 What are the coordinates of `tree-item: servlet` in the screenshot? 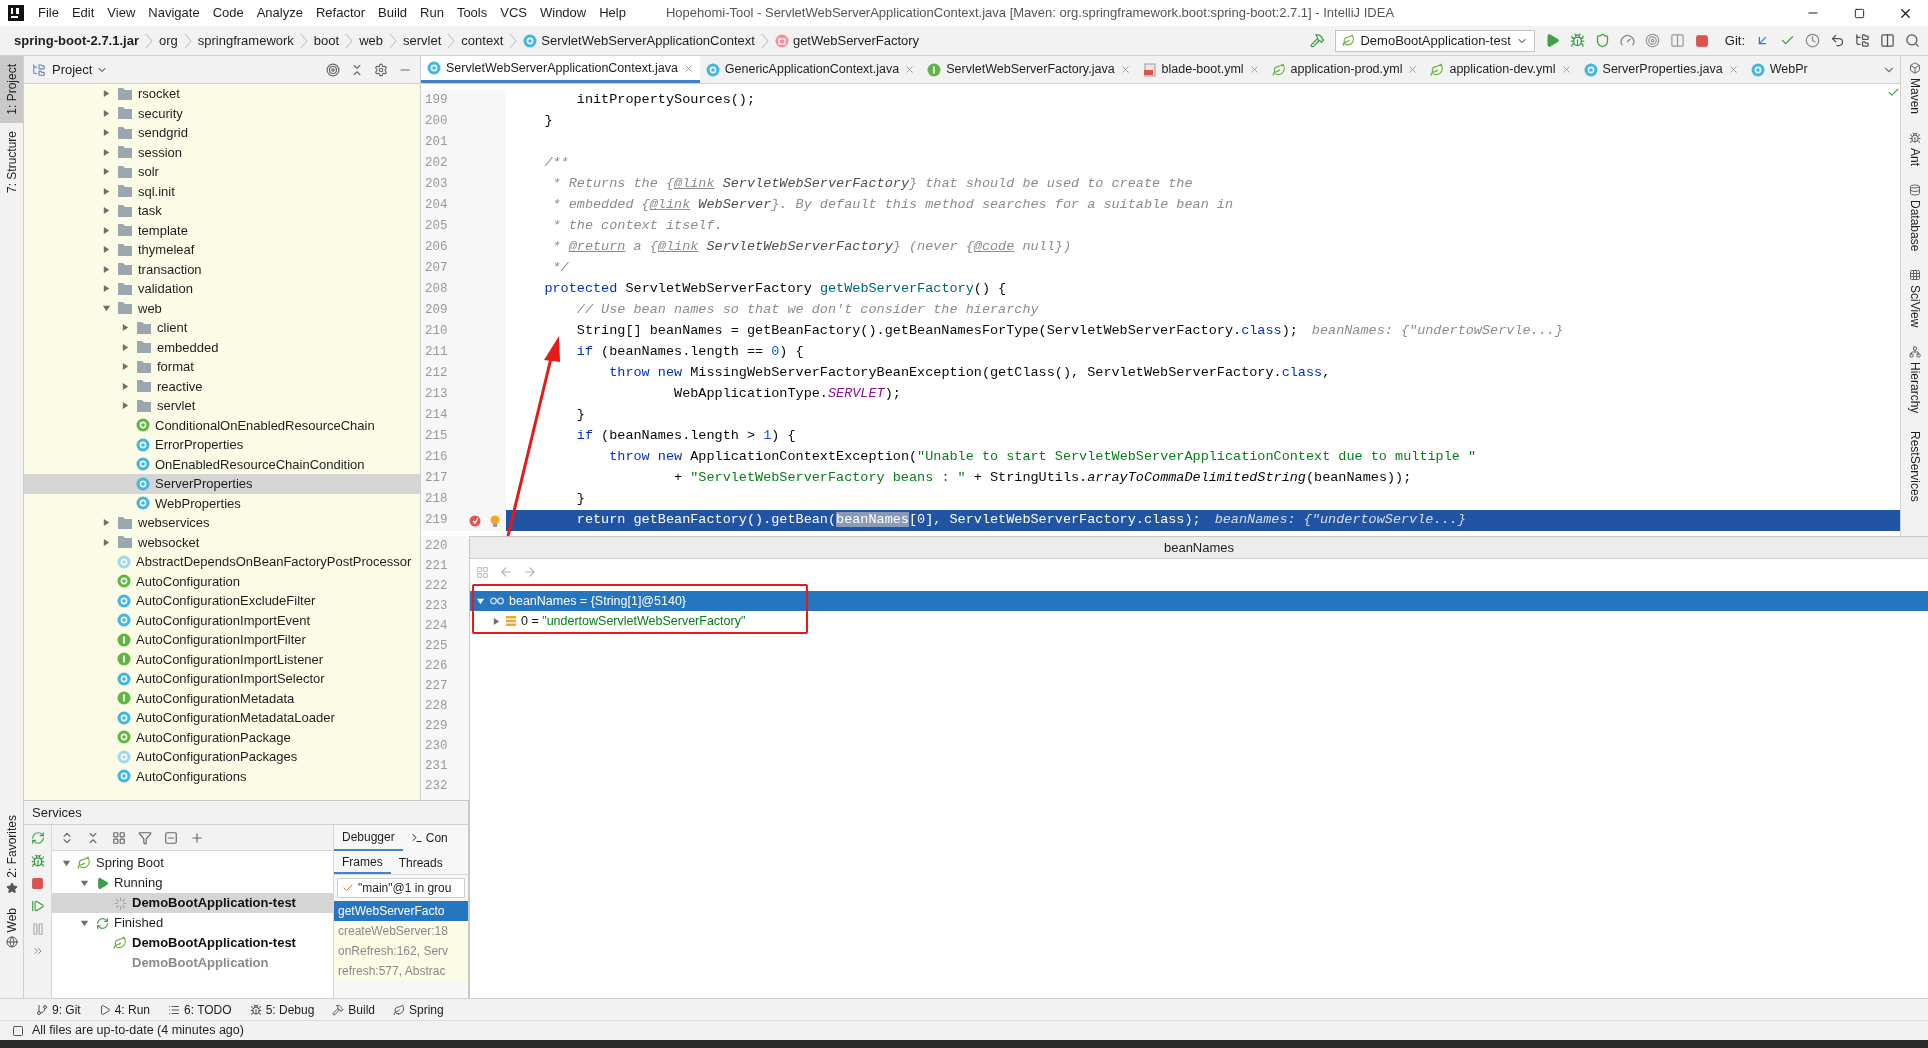 It's located at (222, 406).